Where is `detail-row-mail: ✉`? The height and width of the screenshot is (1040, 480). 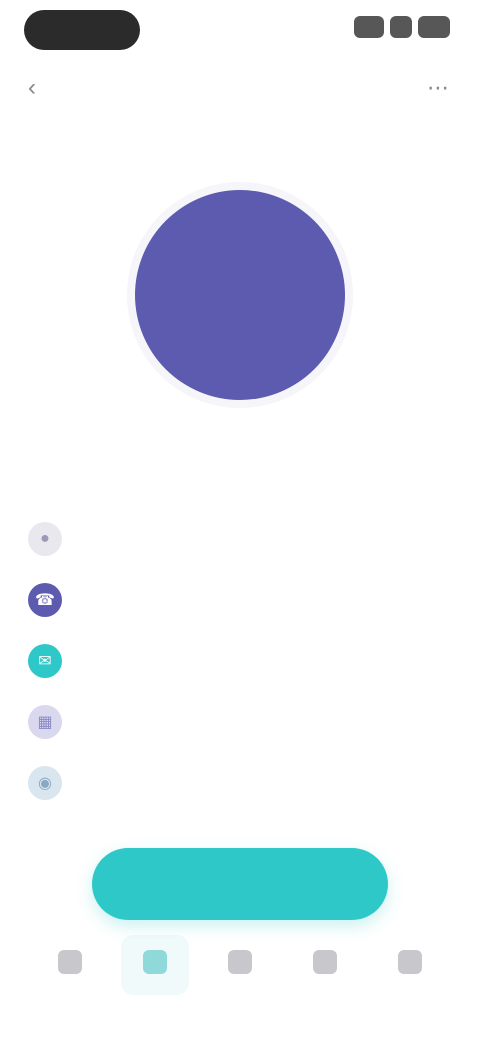
detail-row-mail: ✉ is located at coordinates (240, 660).